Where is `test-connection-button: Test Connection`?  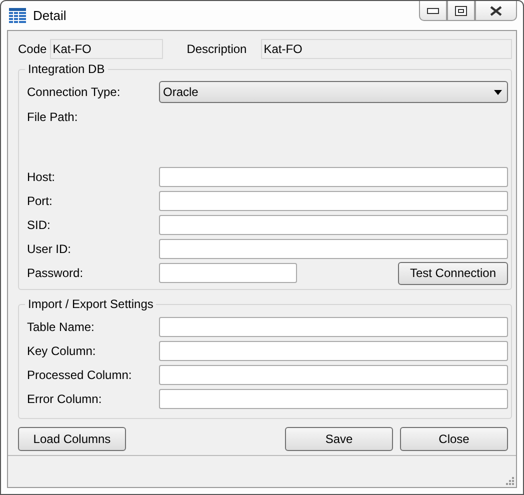 test-connection-button: Test Connection is located at coordinates (453, 273).